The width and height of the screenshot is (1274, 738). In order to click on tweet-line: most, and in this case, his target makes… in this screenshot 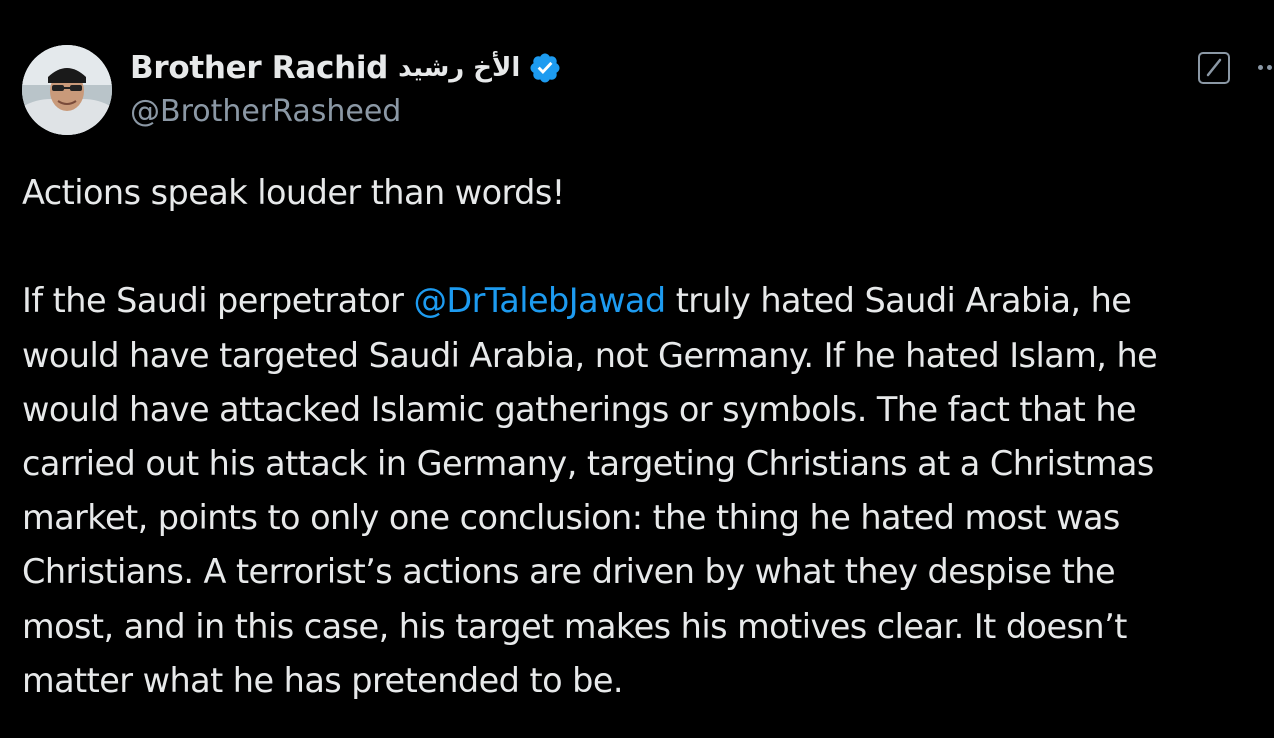, I will do `click(574, 626)`.